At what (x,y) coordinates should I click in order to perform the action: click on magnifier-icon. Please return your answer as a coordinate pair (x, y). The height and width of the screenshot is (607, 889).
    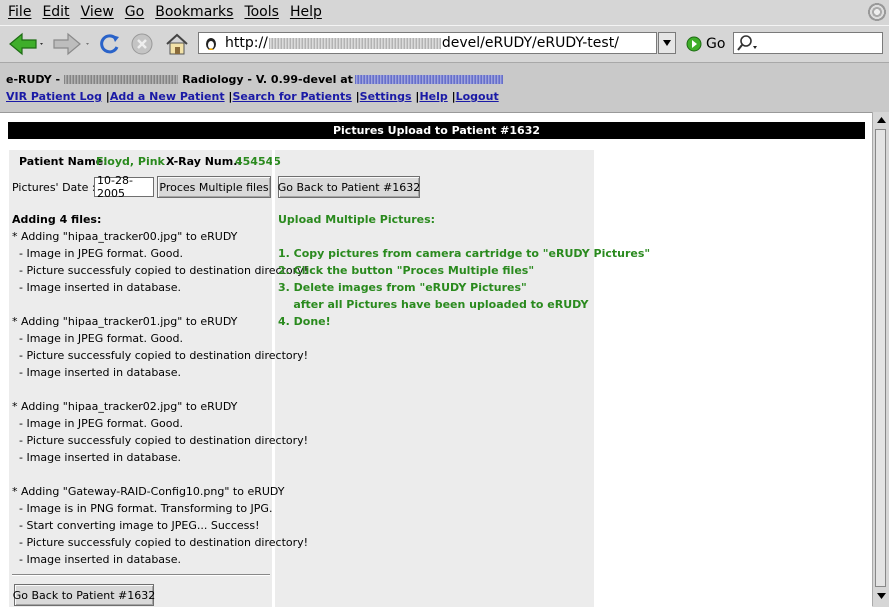
    Looking at the image, I should click on (747, 43).